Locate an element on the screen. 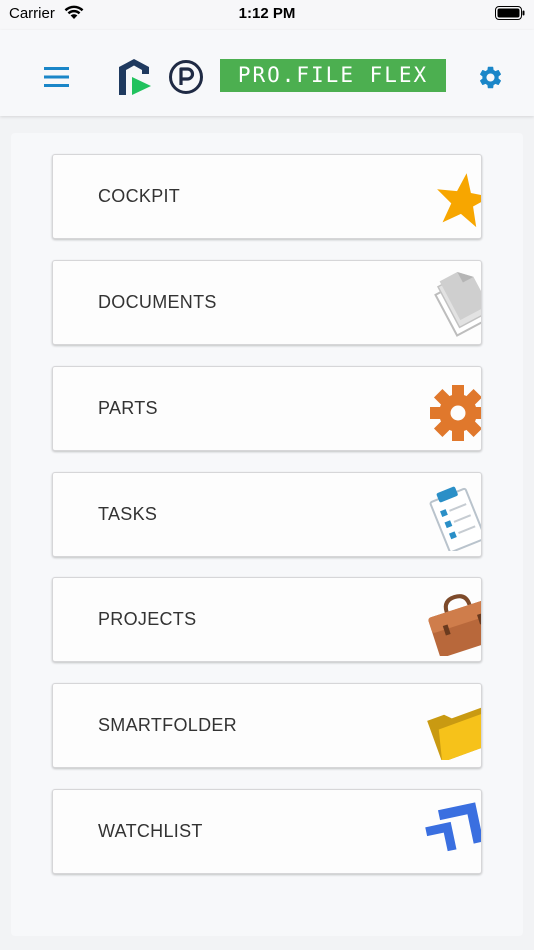  module-label: PARTS is located at coordinates (128, 408).